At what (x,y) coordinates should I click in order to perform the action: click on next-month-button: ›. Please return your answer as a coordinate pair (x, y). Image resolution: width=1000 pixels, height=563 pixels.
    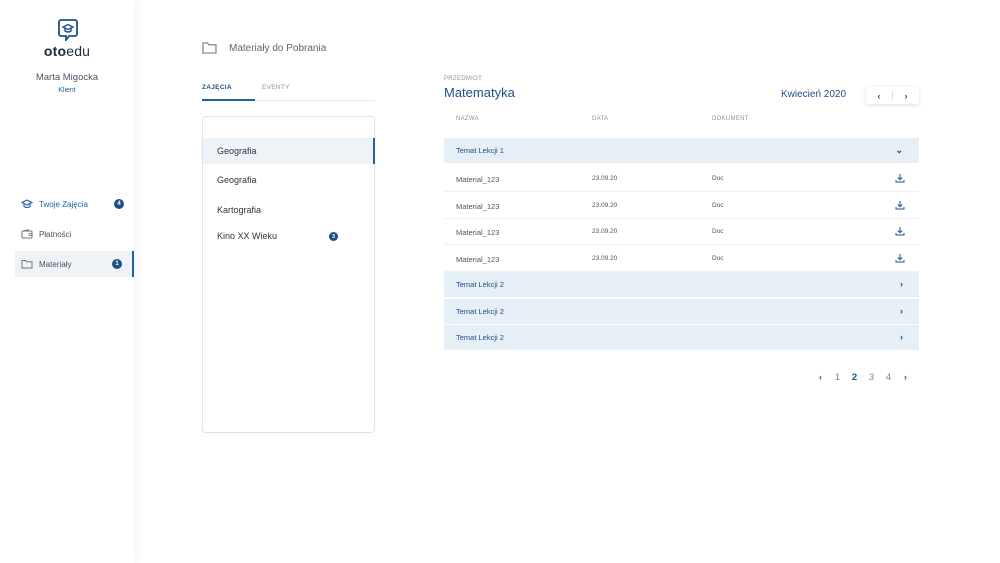
    Looking at the image, I should click on (906, 95).